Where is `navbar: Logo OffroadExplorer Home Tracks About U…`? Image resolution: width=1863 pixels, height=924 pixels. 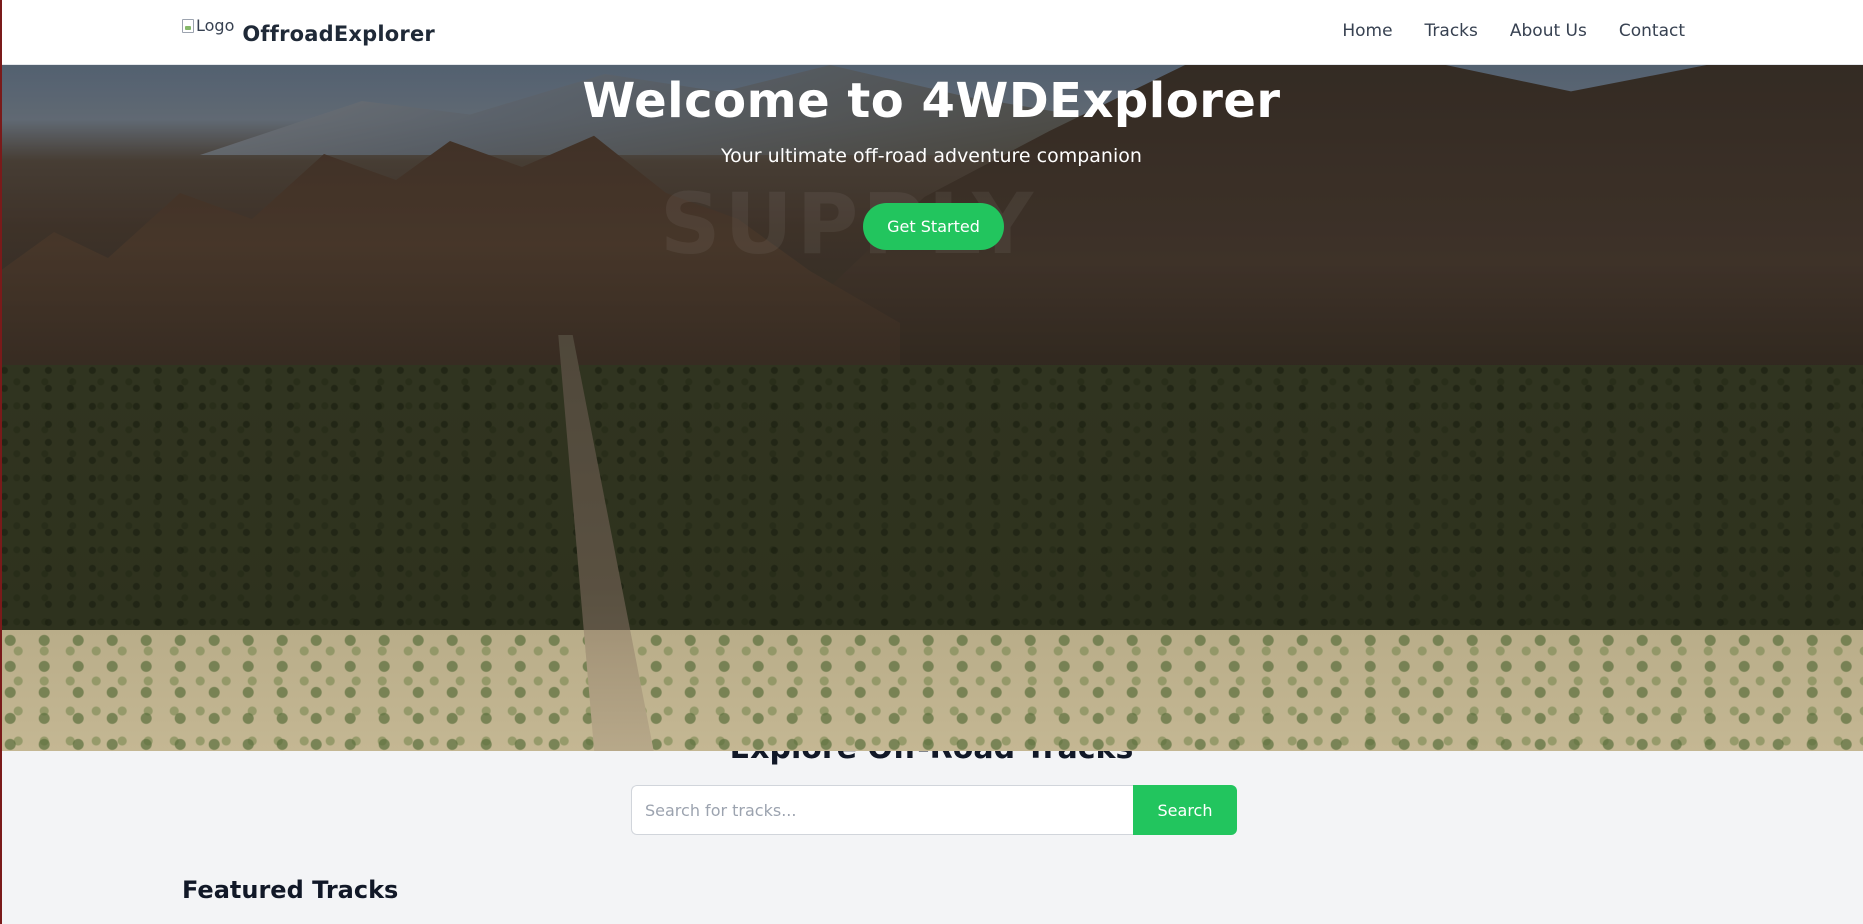 navbar: Logo OffroadExplorer Home Tracks About U… is located at coordinates (931, 32).